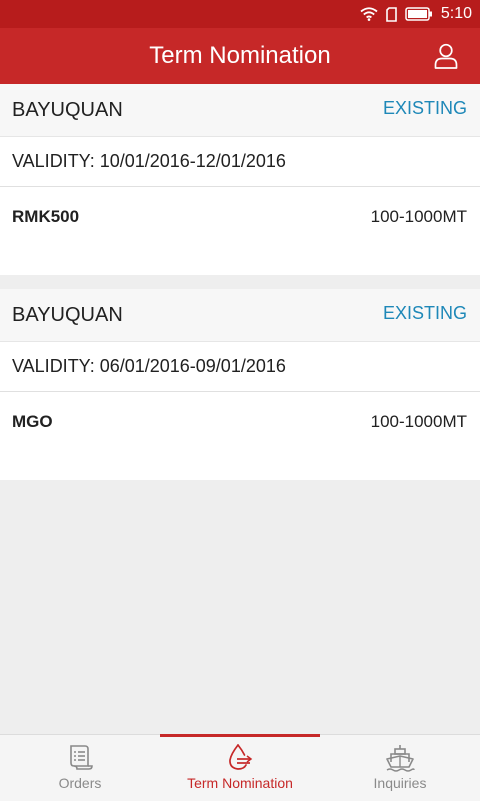  I want to click on nav-label-orders: Orders, so click(80, 783).